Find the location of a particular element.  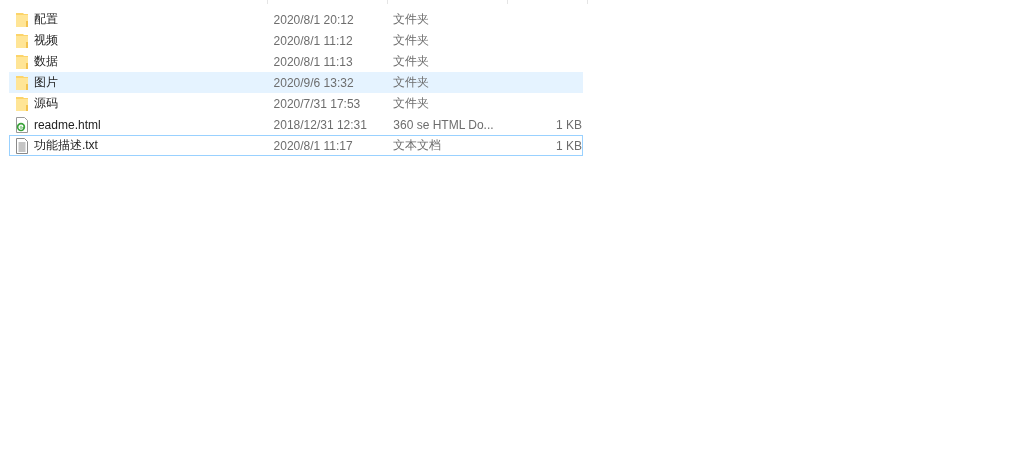

modified-date: 2020/9/6 13:32 is located at coordinates (314, 82).